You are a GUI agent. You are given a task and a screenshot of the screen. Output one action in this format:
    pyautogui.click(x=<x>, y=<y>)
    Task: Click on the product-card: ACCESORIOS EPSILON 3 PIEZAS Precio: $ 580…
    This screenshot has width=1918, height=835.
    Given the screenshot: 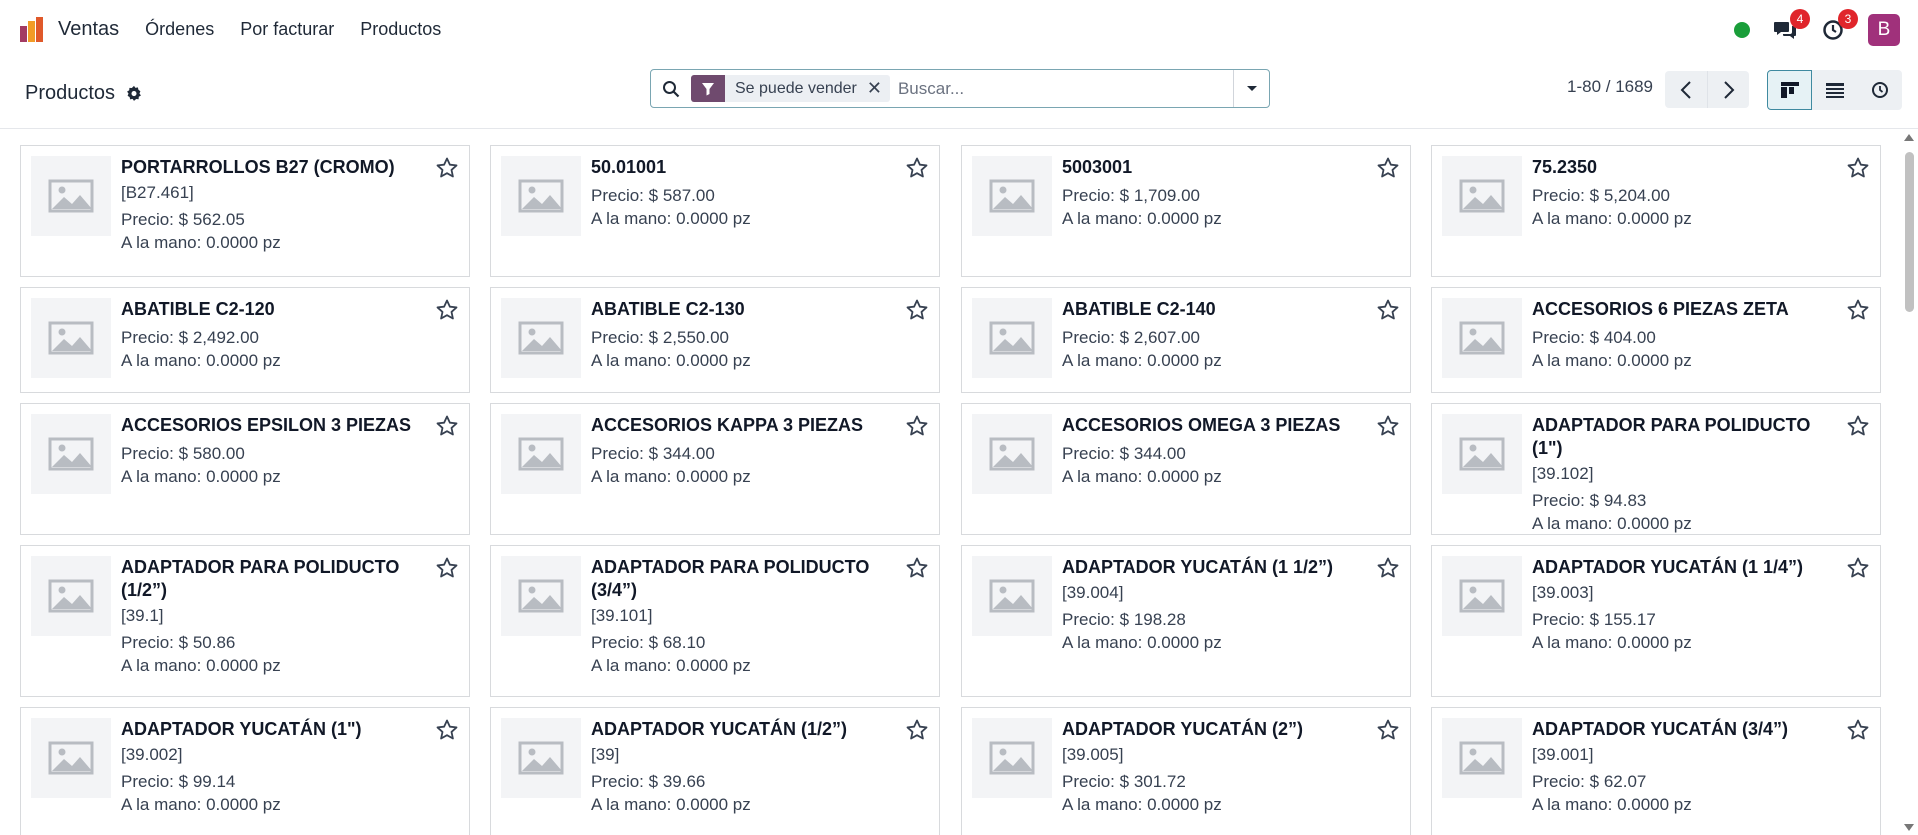 What is the action you would take?
    pyautogui.click(x=245, y=469)
    